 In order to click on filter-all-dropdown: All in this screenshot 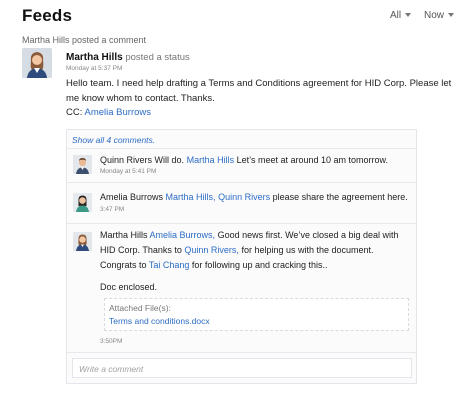, I will do `click(401, 15)`.